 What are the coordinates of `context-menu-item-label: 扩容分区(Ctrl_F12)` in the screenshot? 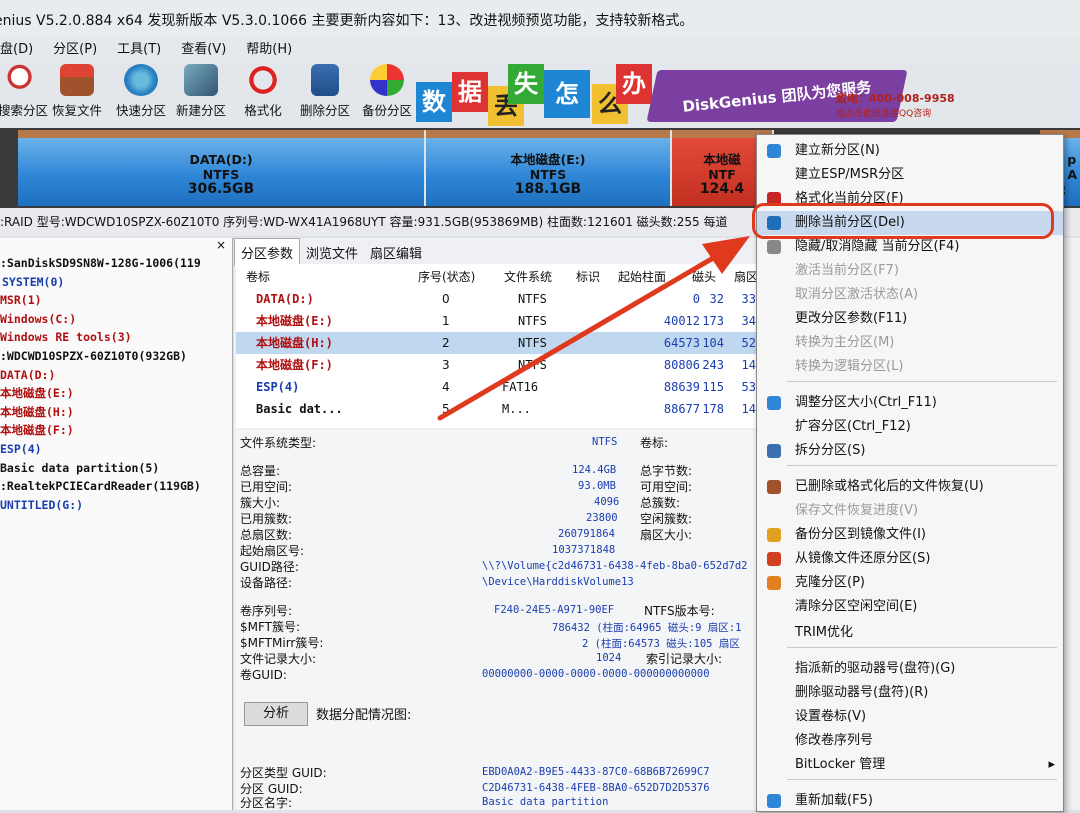 It's located at (853, 426).